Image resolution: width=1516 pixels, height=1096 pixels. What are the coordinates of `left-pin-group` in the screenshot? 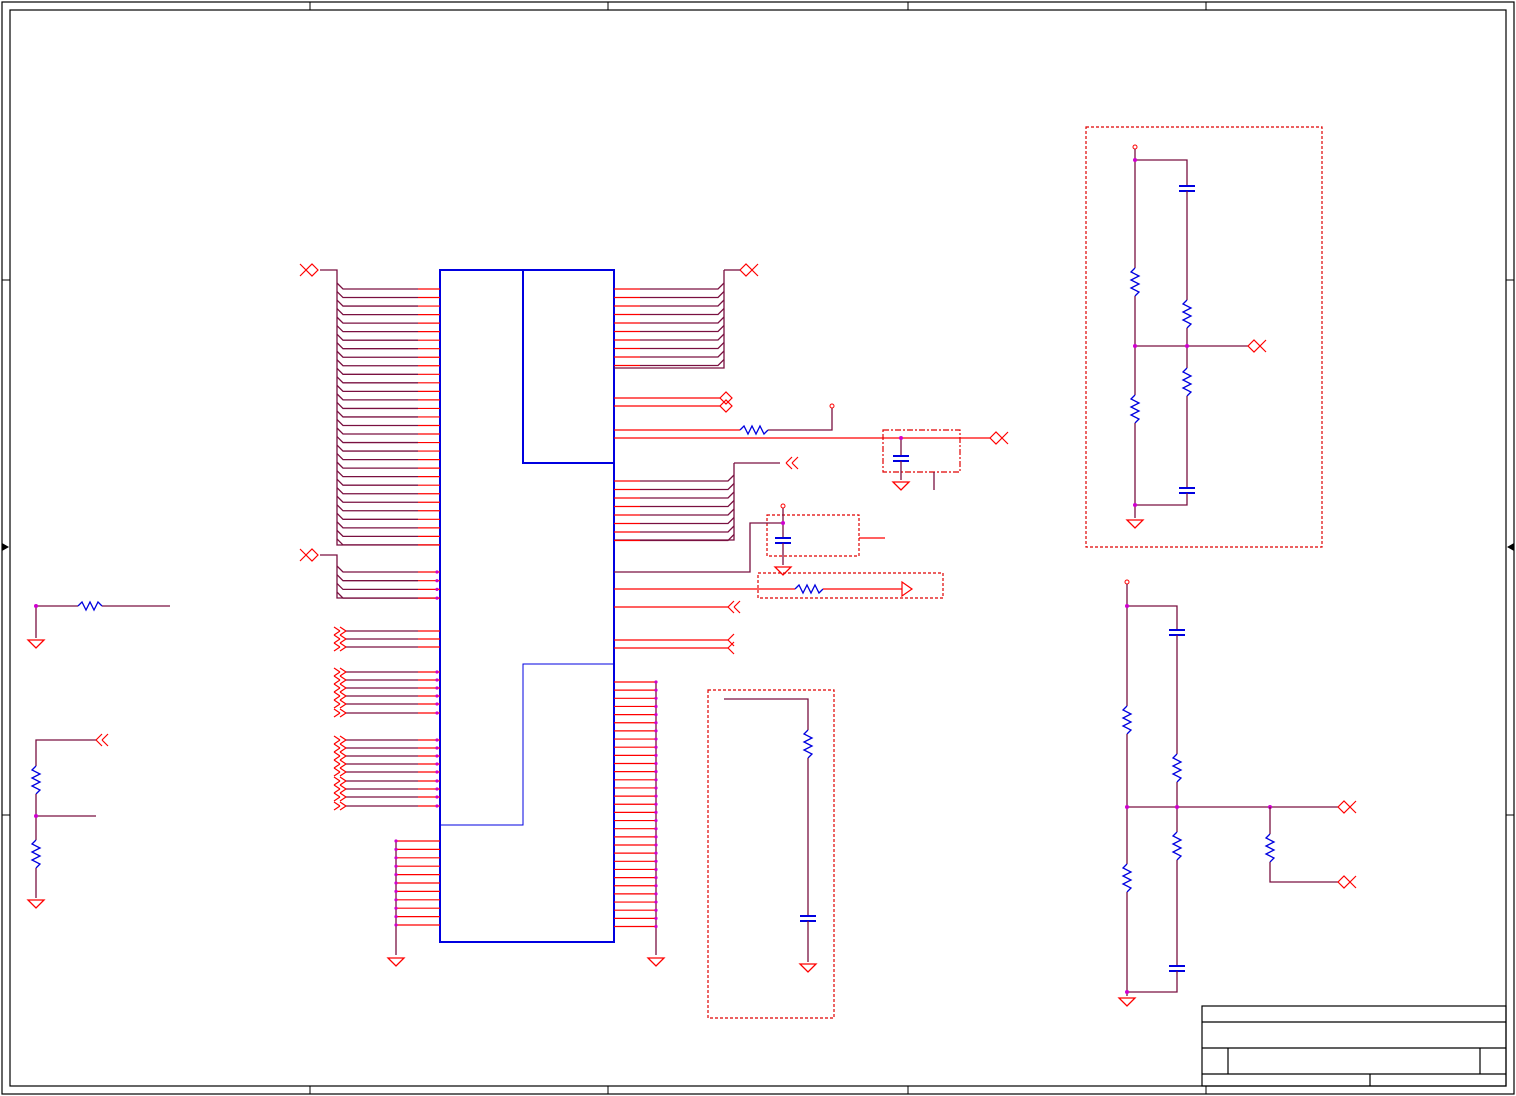 It's located at (388, 441).